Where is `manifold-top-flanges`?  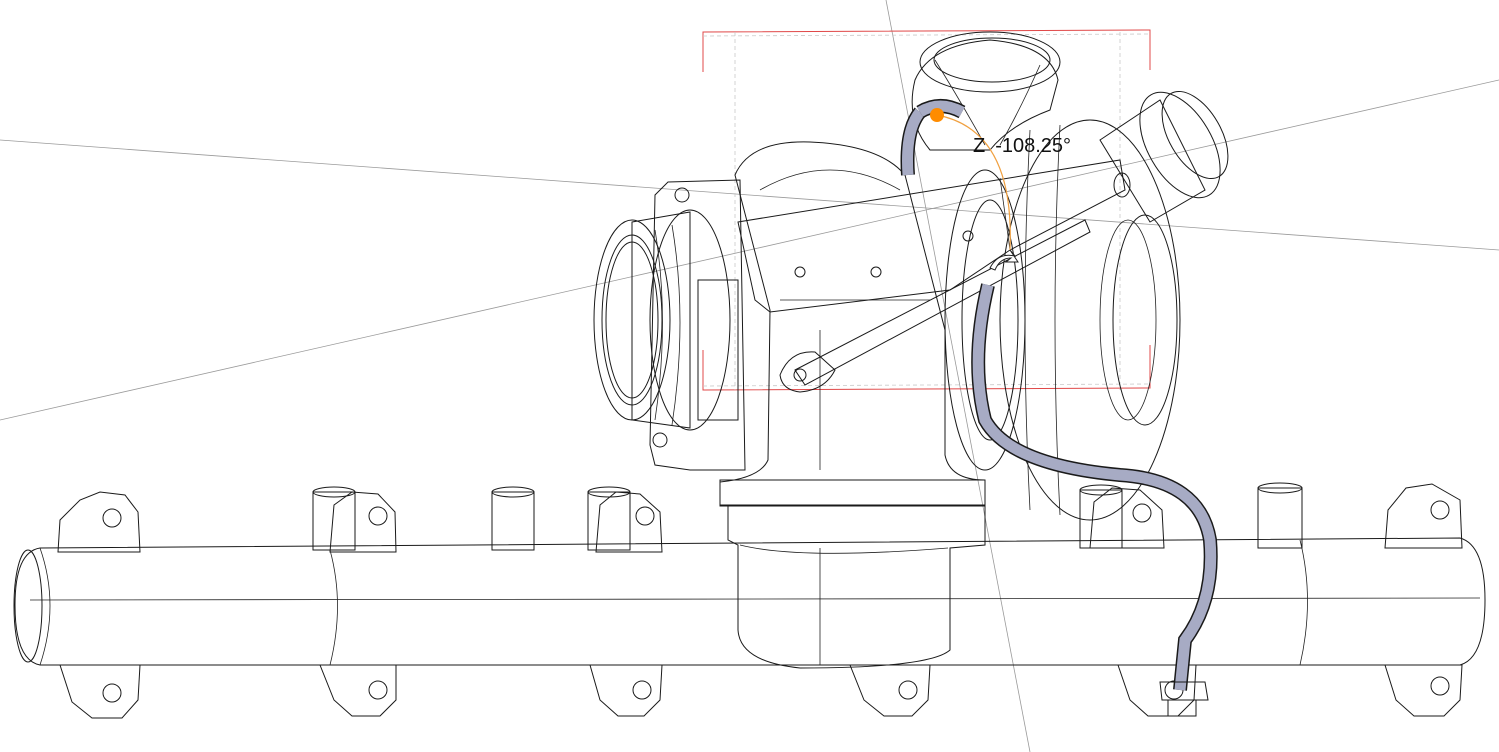
manifold-top-flanges is located at coordinates (760, 517).